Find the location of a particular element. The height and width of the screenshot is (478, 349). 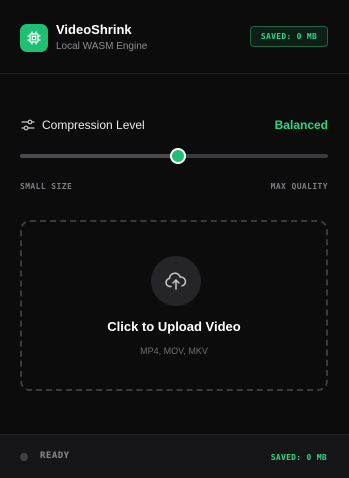

saved-badge: SAVED: 0 MB is located at coordinates (289, 36).